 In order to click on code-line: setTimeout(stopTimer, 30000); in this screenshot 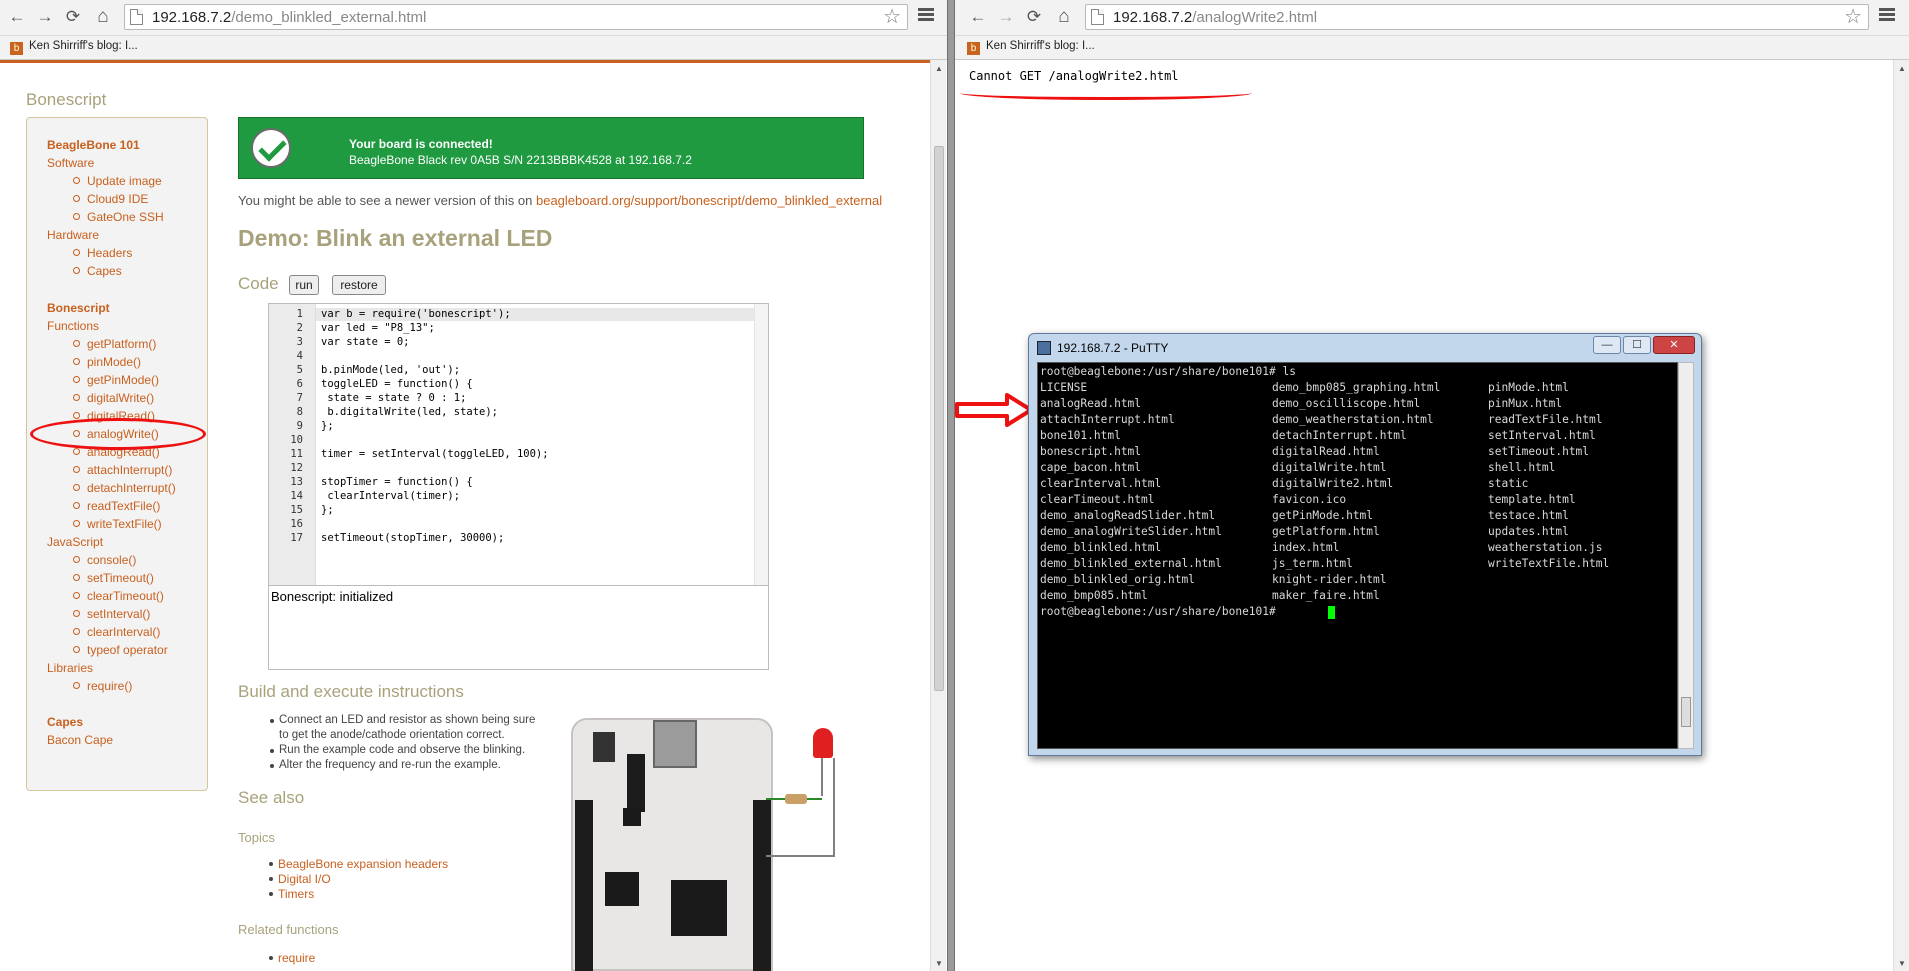, I will do `click(412, 538)`.